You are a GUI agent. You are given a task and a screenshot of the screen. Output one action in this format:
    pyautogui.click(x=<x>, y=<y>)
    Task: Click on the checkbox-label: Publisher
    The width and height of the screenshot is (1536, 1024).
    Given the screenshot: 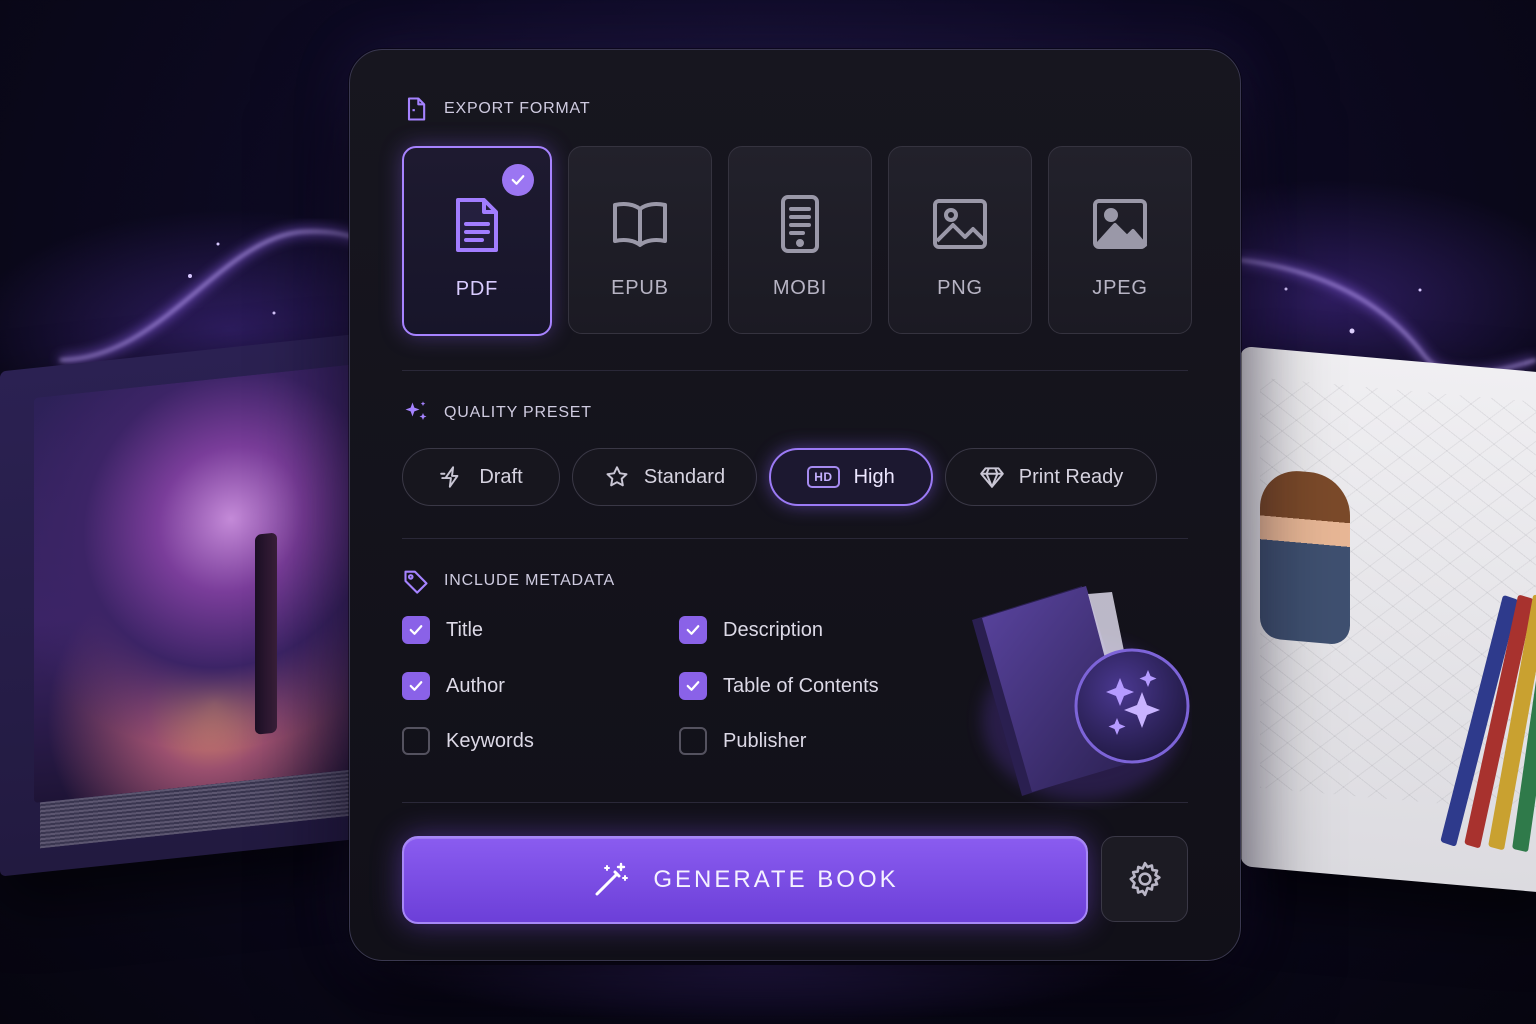 What is the action you would take?
    pyautogui.click(x=765, y=740)
    